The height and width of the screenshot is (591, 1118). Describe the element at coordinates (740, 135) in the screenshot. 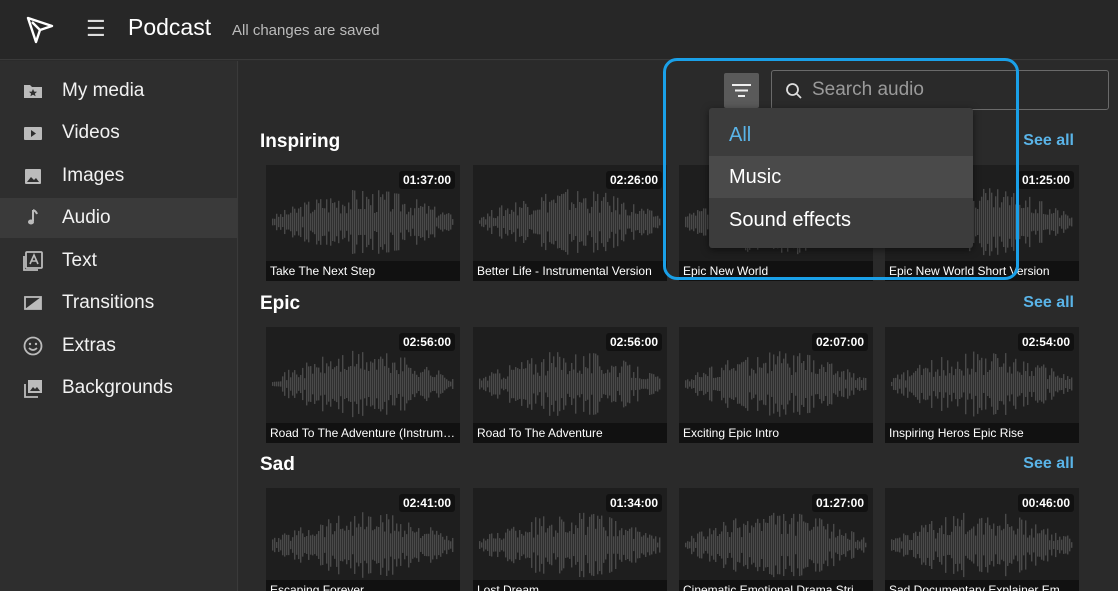

I see `filter-option-label: All` at that location.